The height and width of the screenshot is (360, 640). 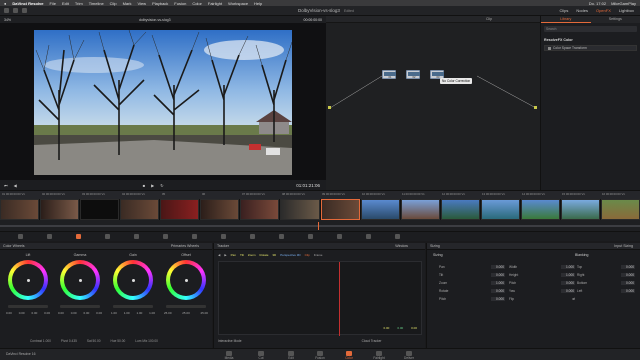 What do you see at coordinates (229, 355) in the screenshot?
I see `page-media: Media` at bounding box center [229, 355].